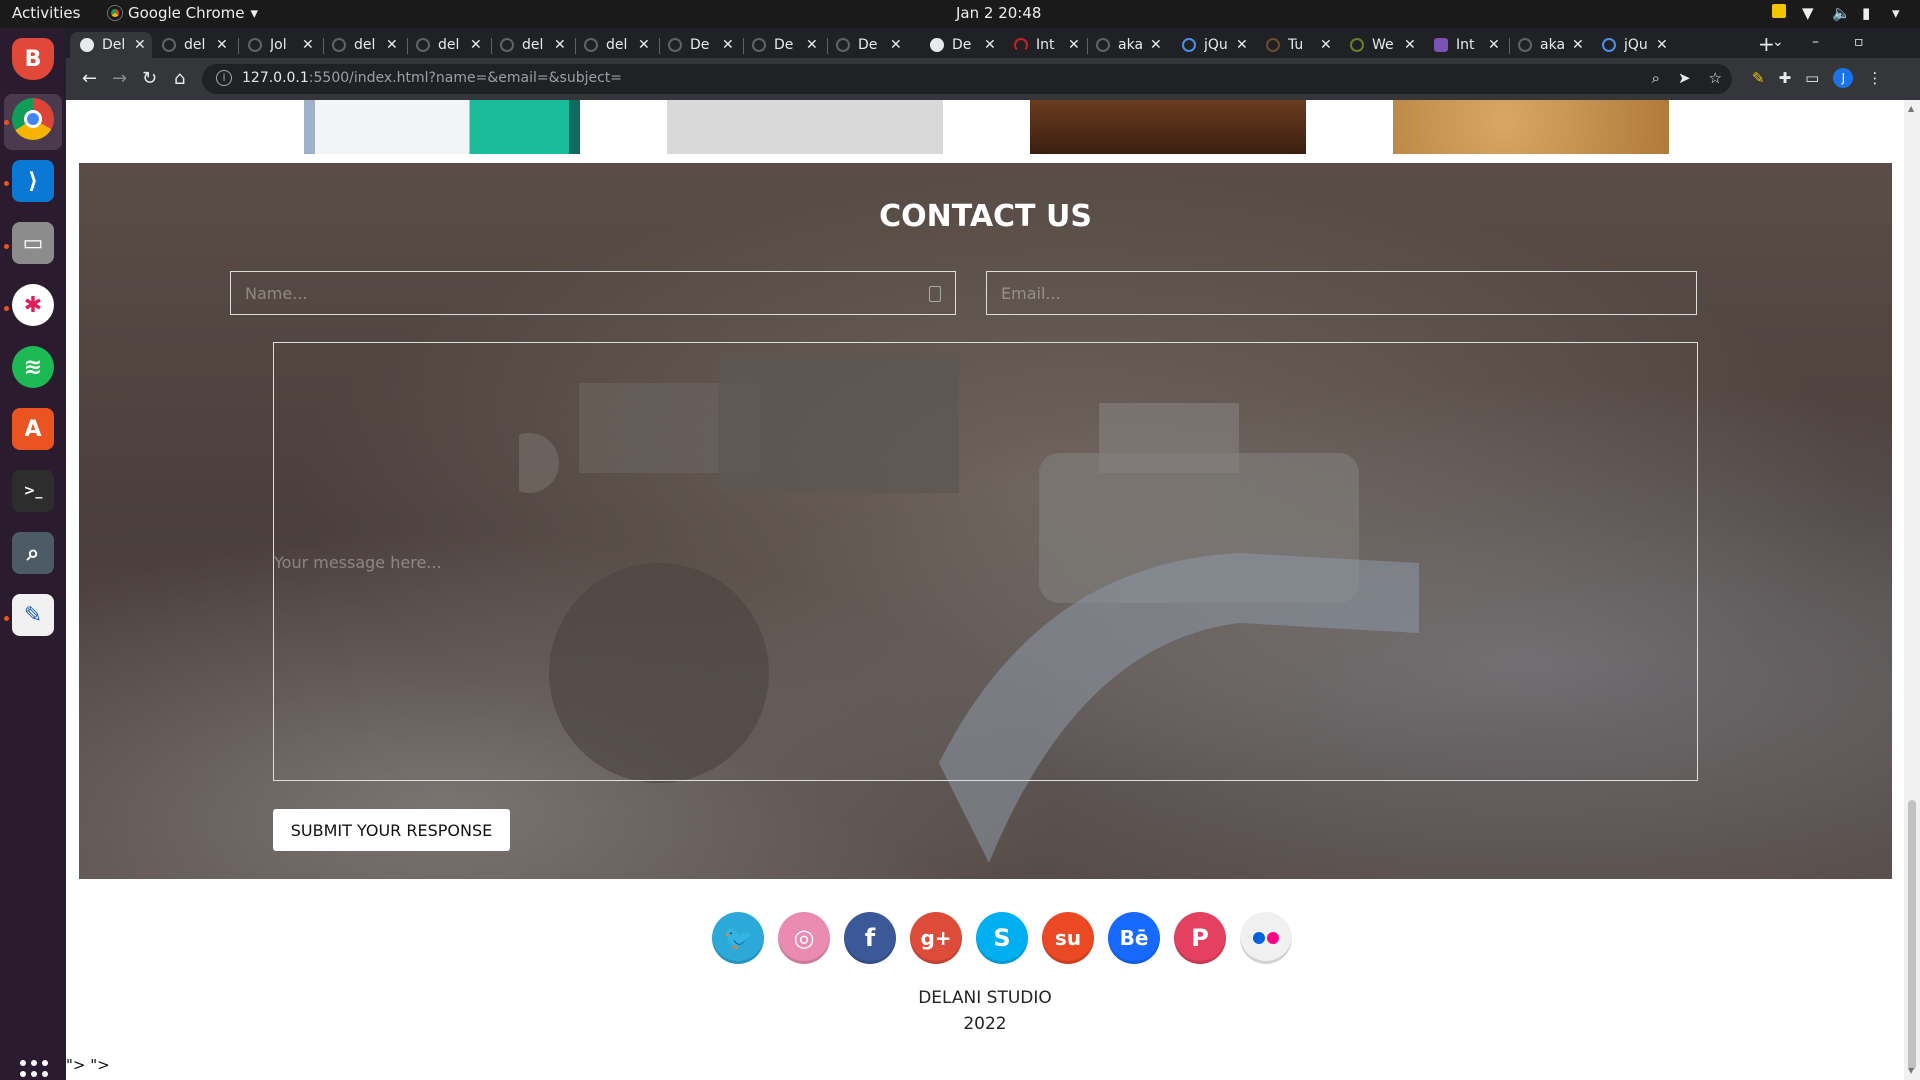  I want to click on cast-icon: ▭, so click(1812, 78).